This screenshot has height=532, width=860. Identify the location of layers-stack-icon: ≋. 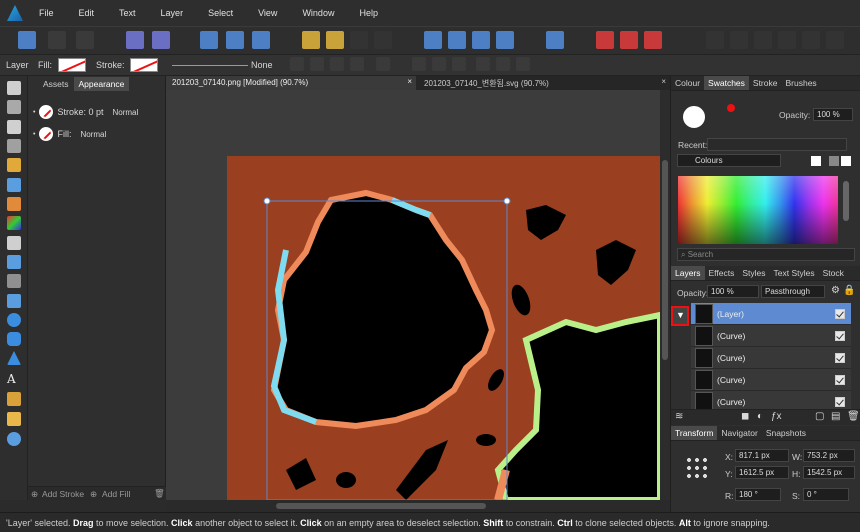
(679, 416).